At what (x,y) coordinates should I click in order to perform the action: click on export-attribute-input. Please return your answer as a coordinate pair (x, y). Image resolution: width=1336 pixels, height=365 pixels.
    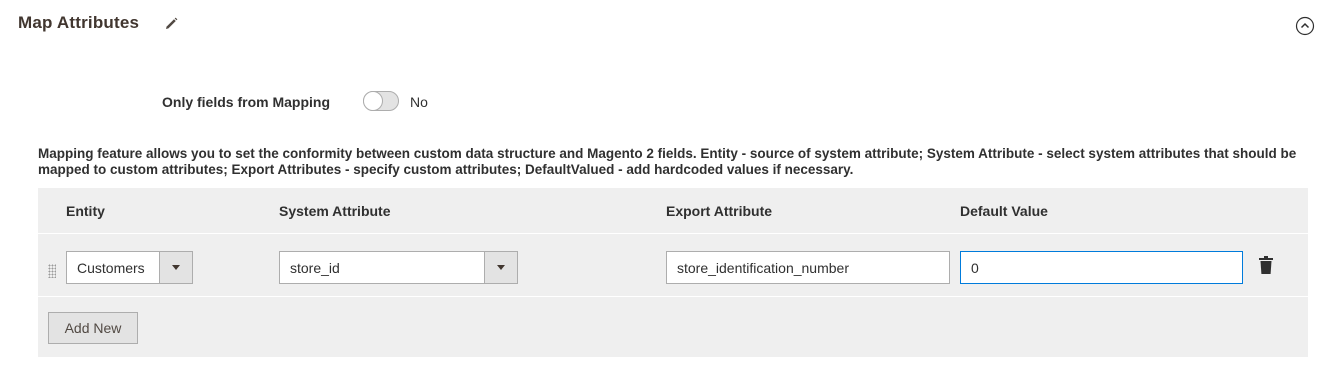
    Looking at the image, I should click on (808, 267).